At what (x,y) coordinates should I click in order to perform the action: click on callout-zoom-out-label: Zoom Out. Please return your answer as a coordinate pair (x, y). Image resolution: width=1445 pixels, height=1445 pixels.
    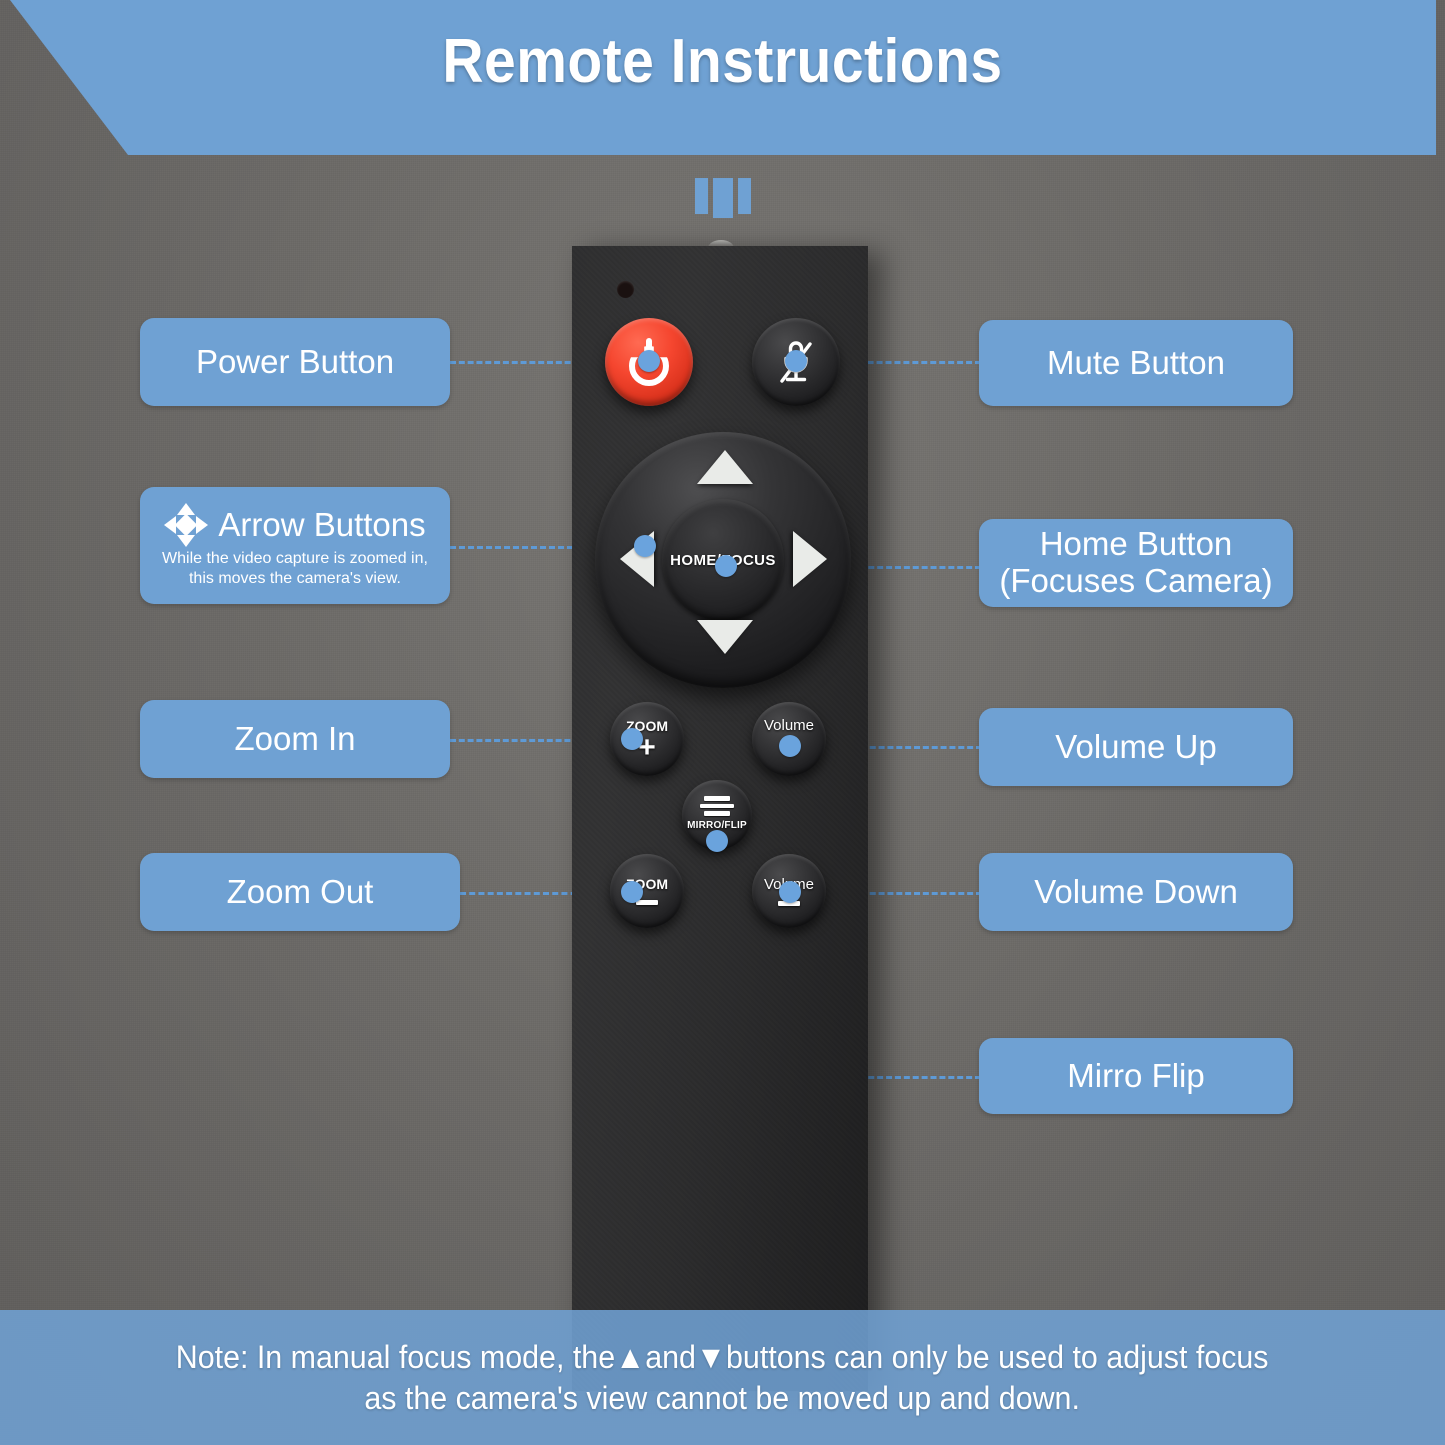
    Looking at the image, I should click on (300, 891).